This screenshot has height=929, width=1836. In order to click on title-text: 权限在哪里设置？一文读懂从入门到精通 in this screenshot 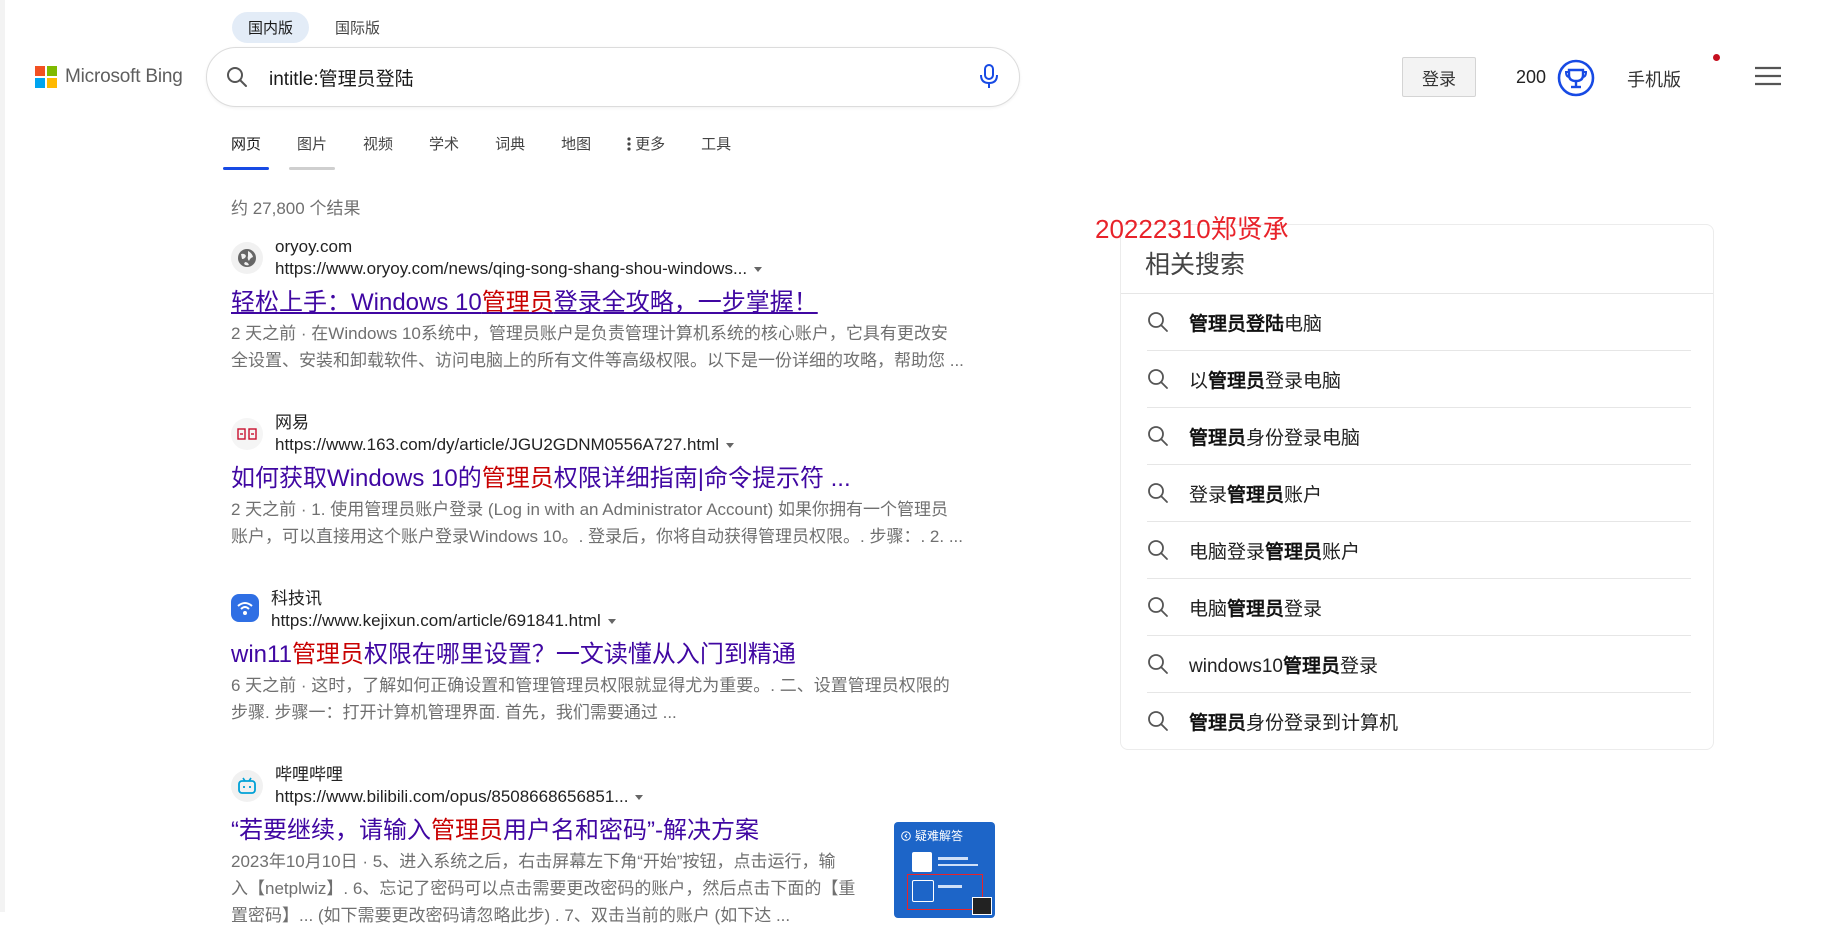, I will do `click(579, 654)`.